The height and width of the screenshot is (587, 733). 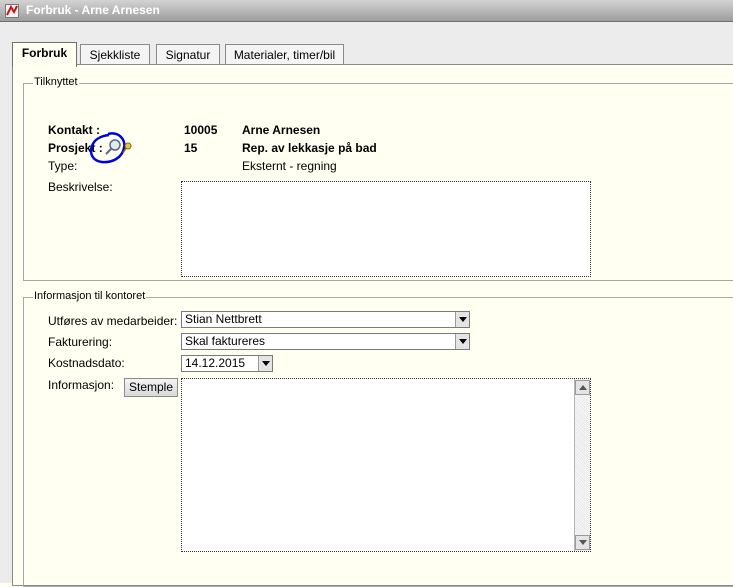 What do you see at coordinates (12, 11) in the screenshot?
I see `app-icon` at bounding box center [12, 11].